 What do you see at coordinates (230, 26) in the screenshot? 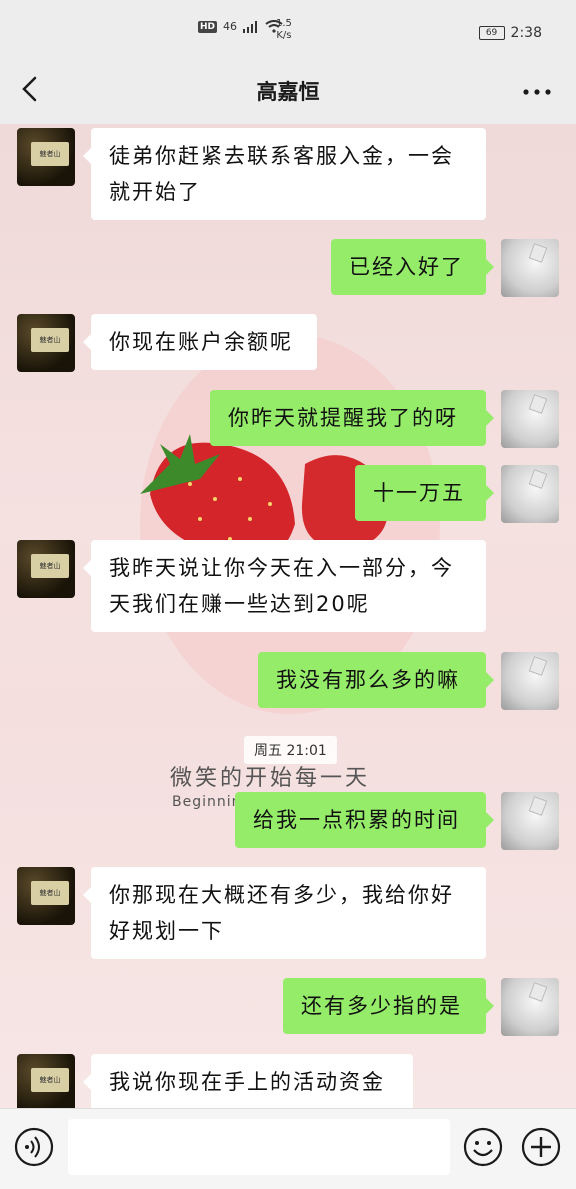
I see `network-type: 46` at bounding box center [230, 26].